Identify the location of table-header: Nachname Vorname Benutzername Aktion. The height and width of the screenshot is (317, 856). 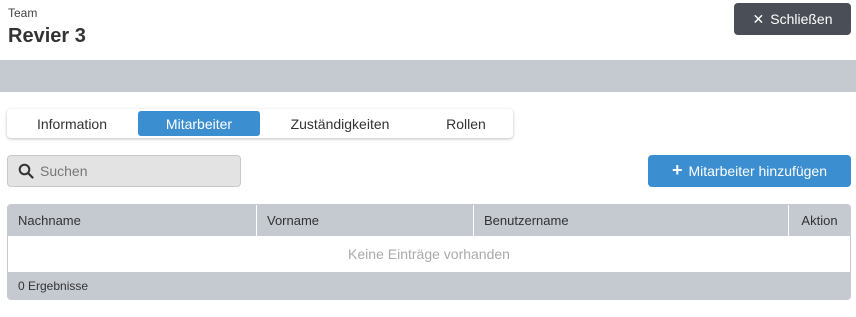
(429, 220).